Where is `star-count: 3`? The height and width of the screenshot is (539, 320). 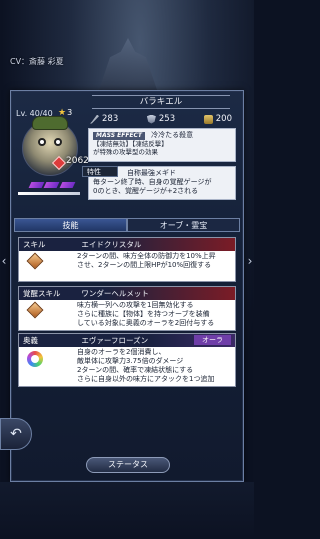 star-count: 3 is located at coordinates (70, 112).